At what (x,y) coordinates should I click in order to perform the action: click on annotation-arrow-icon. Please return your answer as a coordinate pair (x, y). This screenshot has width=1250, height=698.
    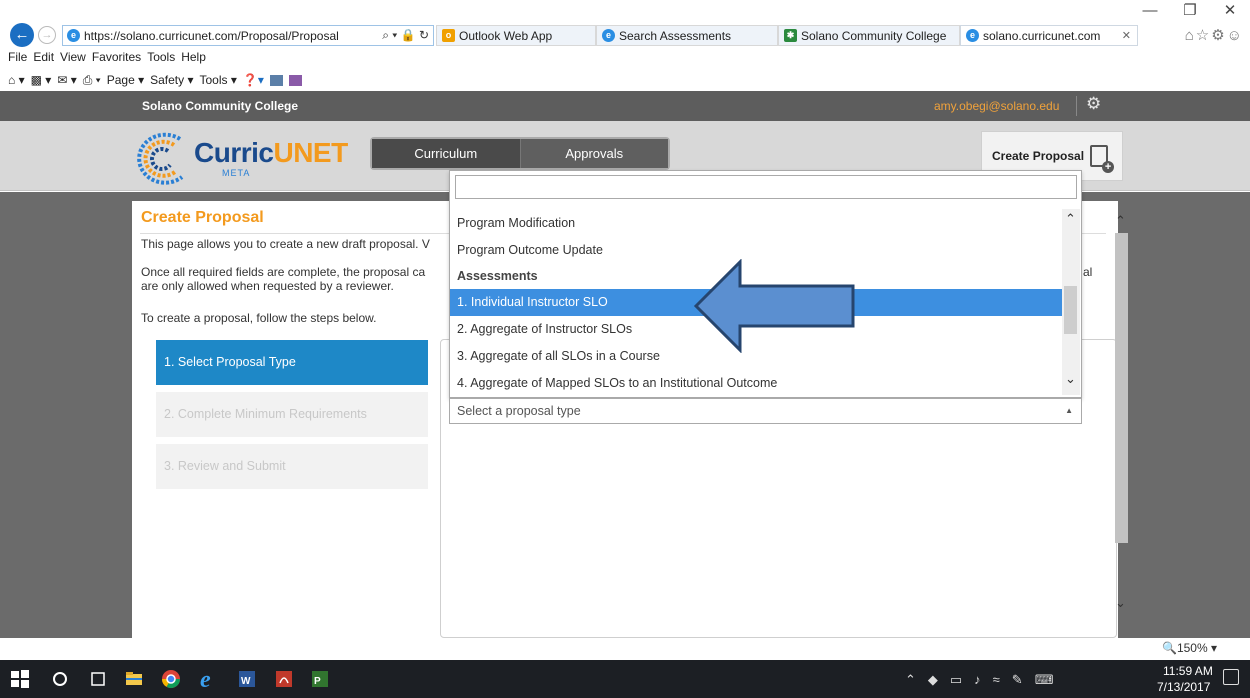
    Looking at the image, I should click on (774, 306).